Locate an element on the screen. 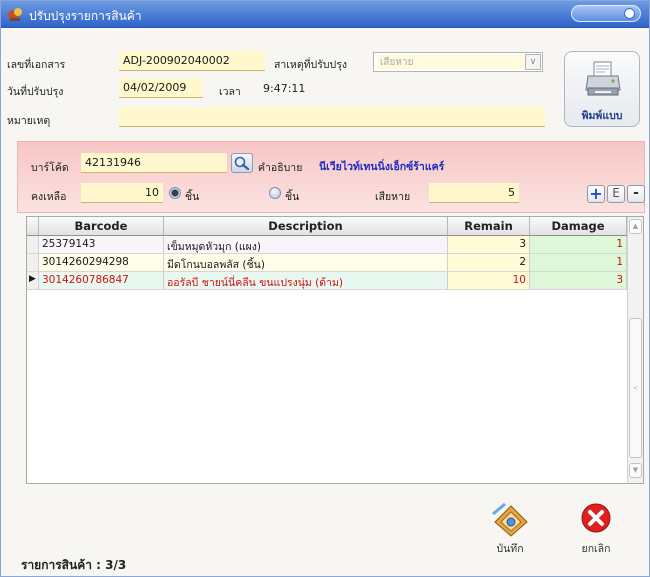 The height and width of the screenshot is (577, 650). cancel-button-label: ยกเลิก is located at coordinates (596, 549).